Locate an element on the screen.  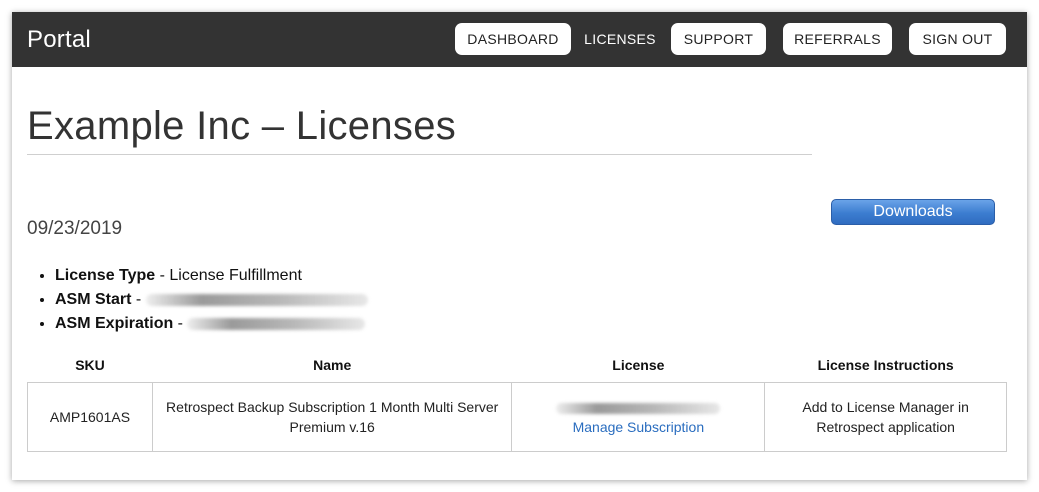
page-title: Example Inc – Licenses is located at coordinates (242, 126).